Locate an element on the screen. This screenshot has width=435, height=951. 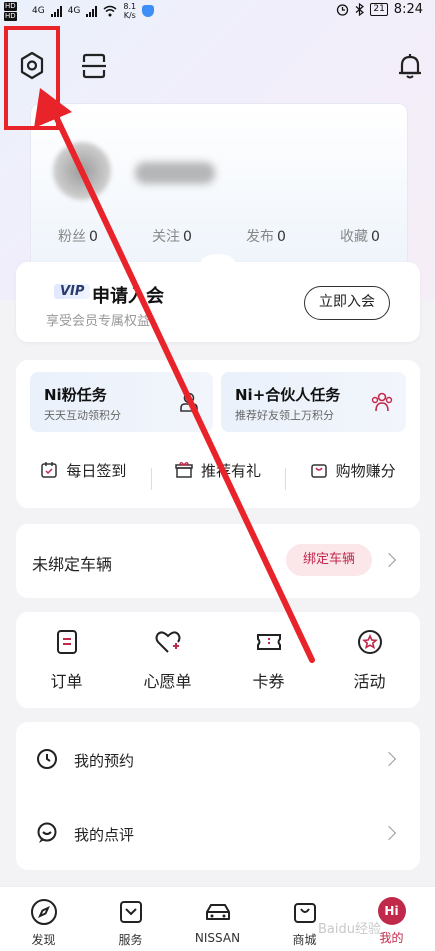
car-icon is located at coordinates (217, 912).